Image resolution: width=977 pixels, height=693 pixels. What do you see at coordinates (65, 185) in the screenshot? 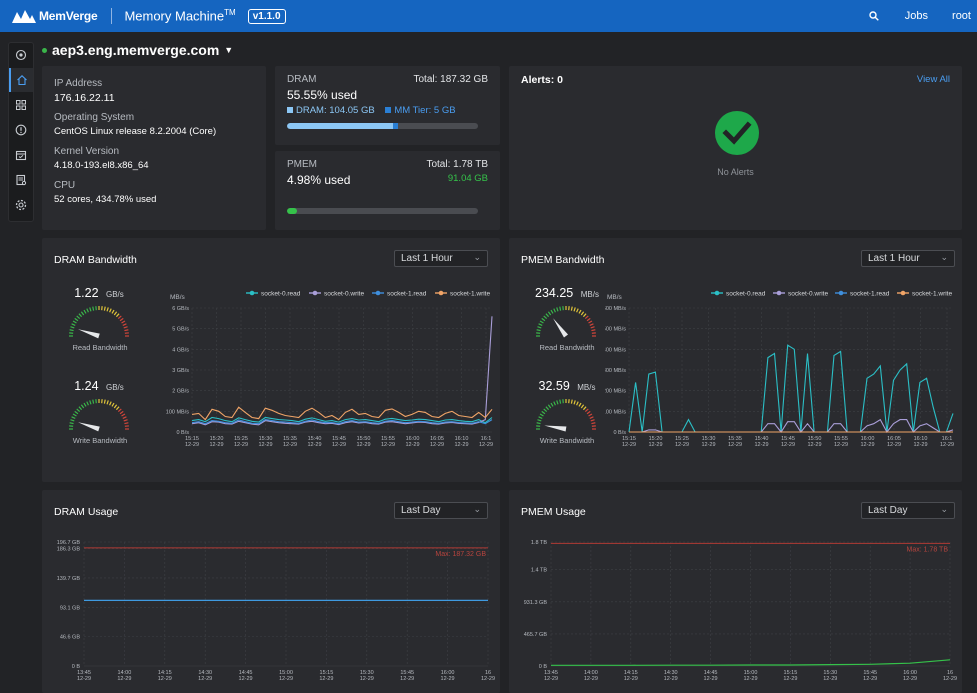
I see `cpu-label: CPU` at bounding box center [65, 185].